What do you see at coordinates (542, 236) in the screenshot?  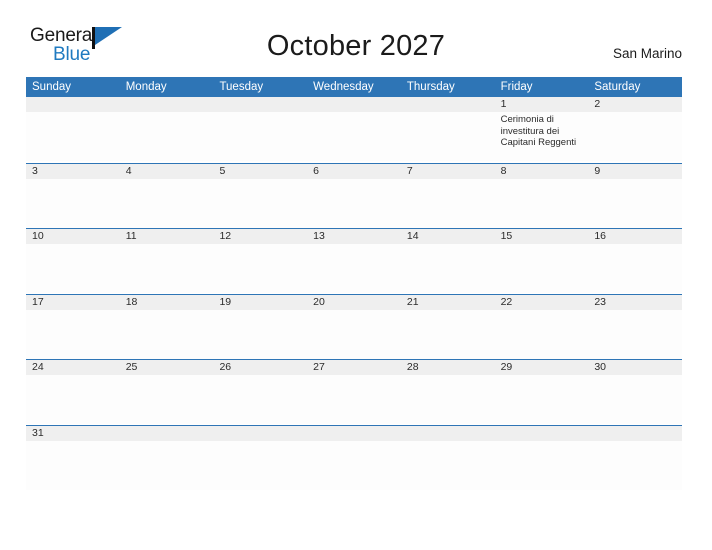 I see `day-number: 15` at bounding box center [542, 236].